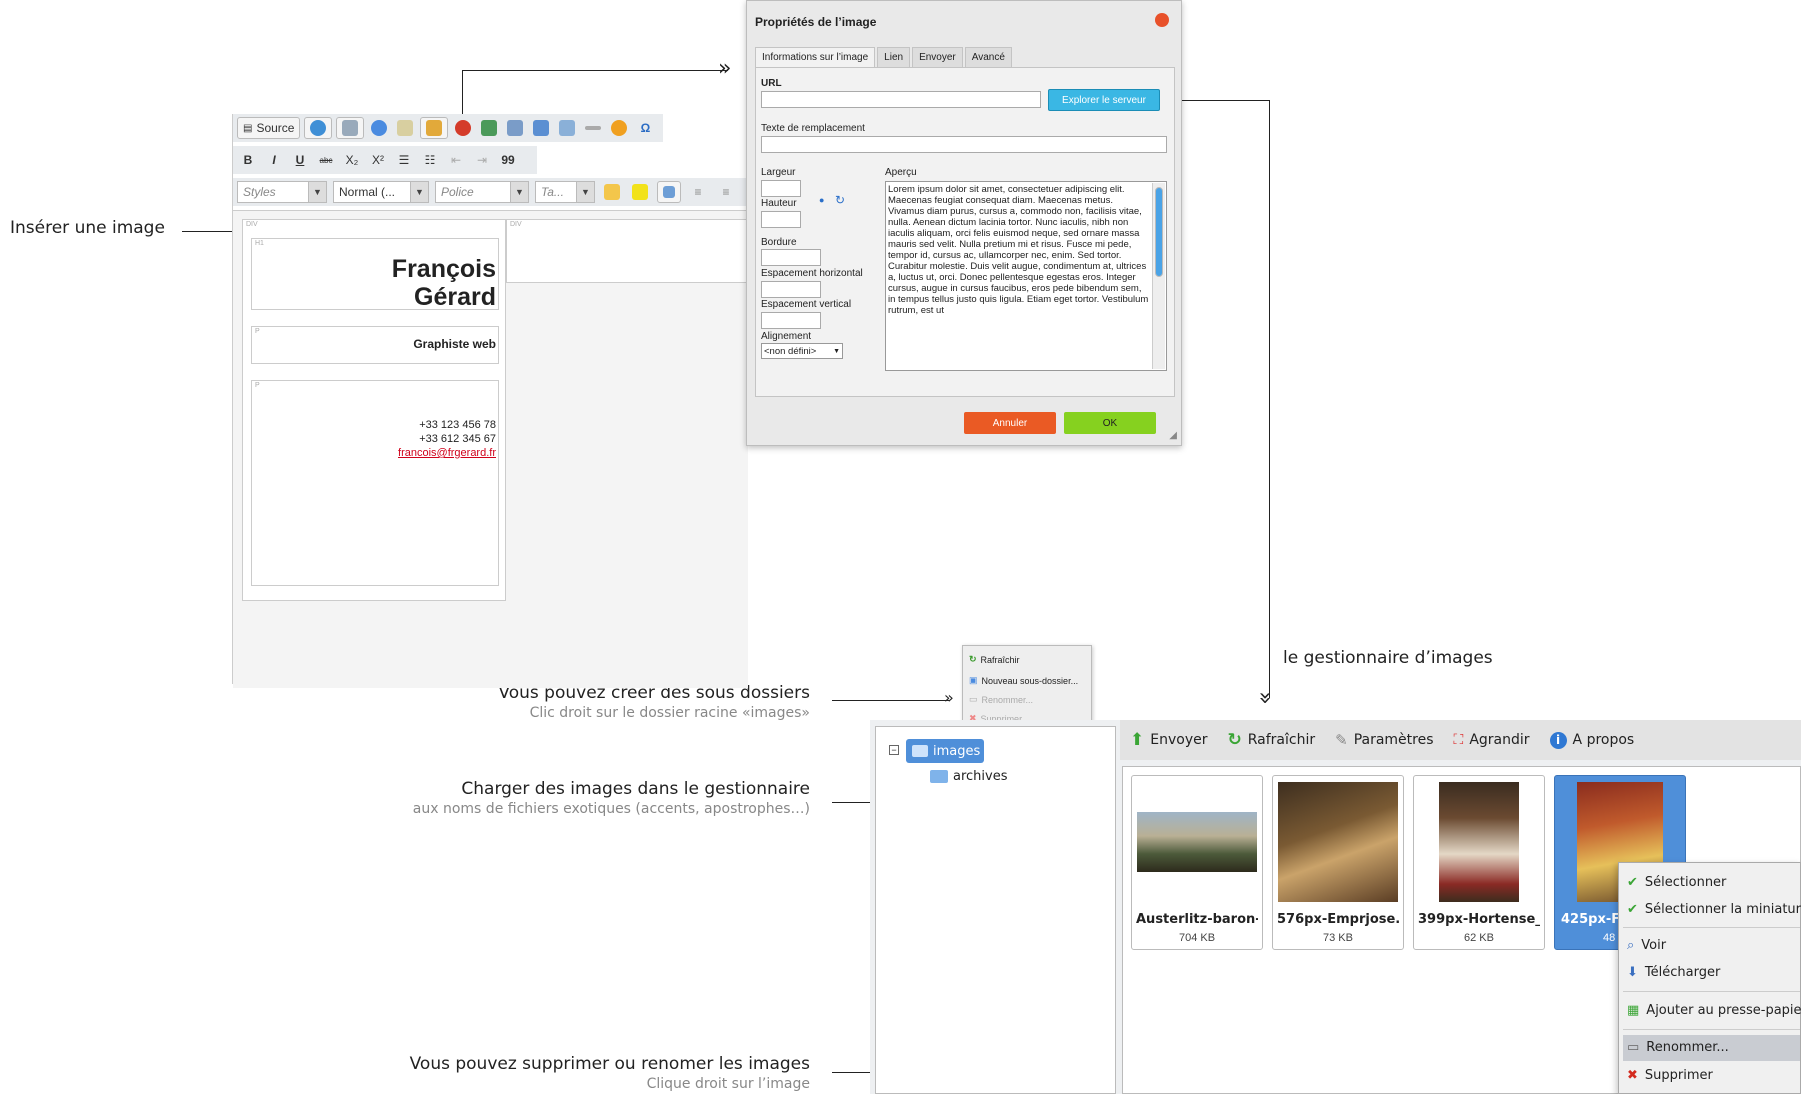 This screenshot has height=1094, width=1801. What do you see at coordinates (945, 751) in the screenshot?
I see `tree-root-images: images` at bounding box center [945, 751].